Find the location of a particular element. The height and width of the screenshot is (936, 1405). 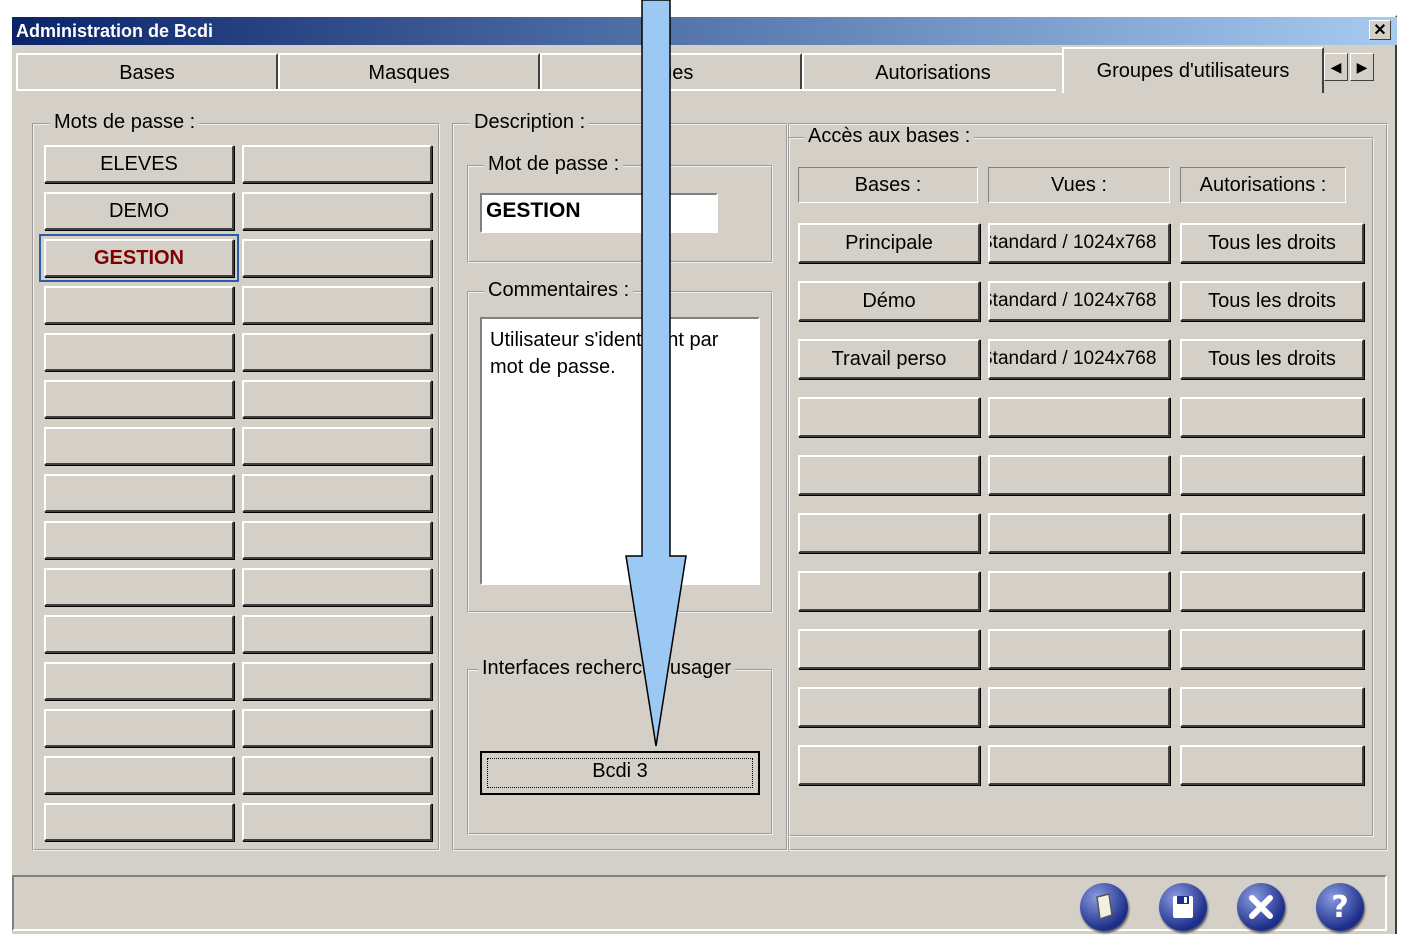

annotation-arrow is located at coordinates (656, 373).